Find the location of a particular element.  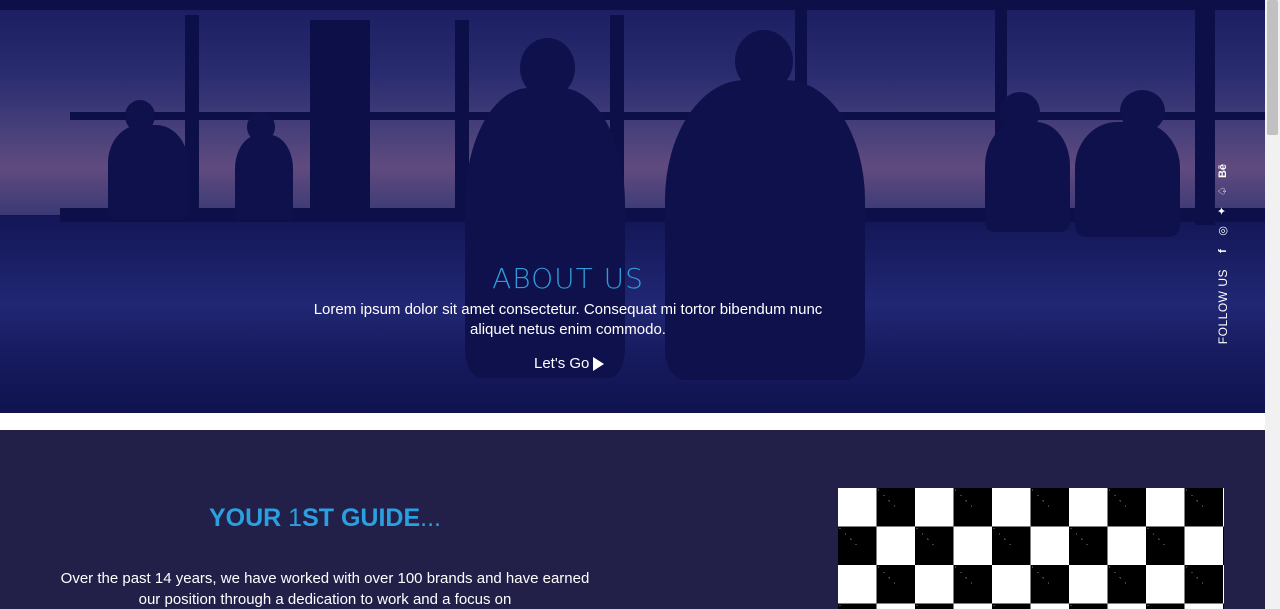

play-icon is located at coordinates (599, 363).